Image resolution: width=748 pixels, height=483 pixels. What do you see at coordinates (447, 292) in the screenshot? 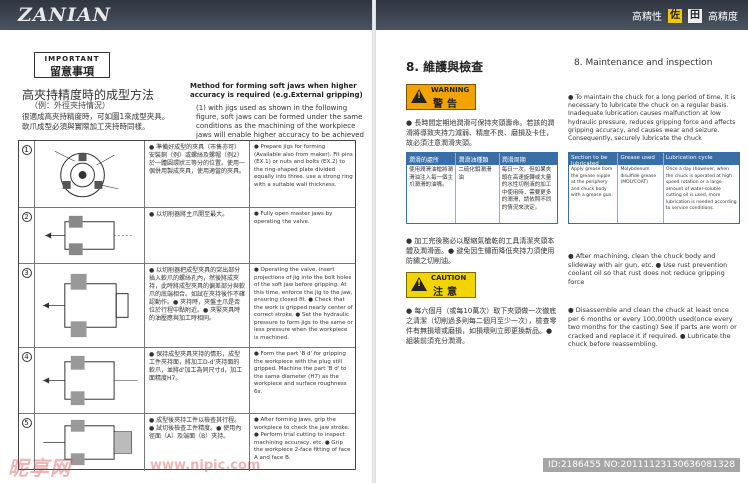
I see `caution-label-zh: 注意` at bounding box center [447, 292].